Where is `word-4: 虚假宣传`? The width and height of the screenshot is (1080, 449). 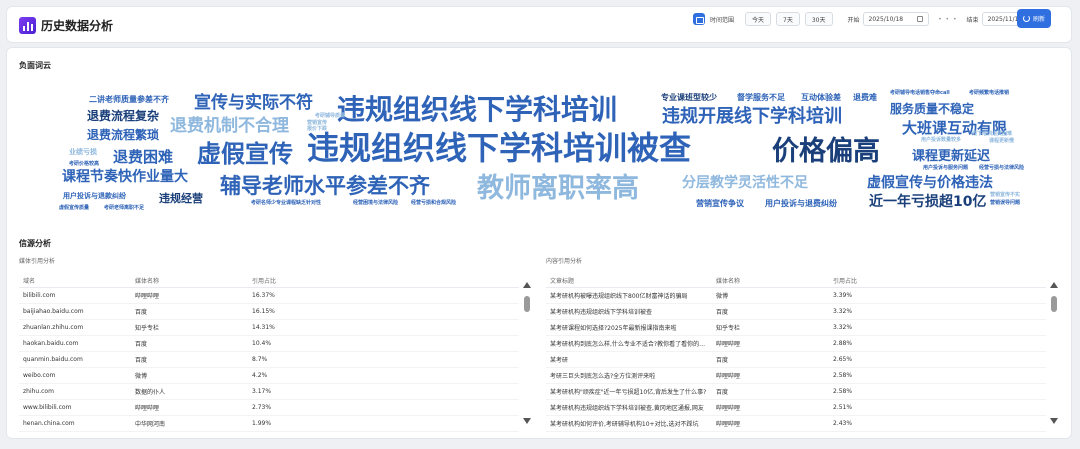
word-4: 虚假宣传 is located at coordinates (245, 154).